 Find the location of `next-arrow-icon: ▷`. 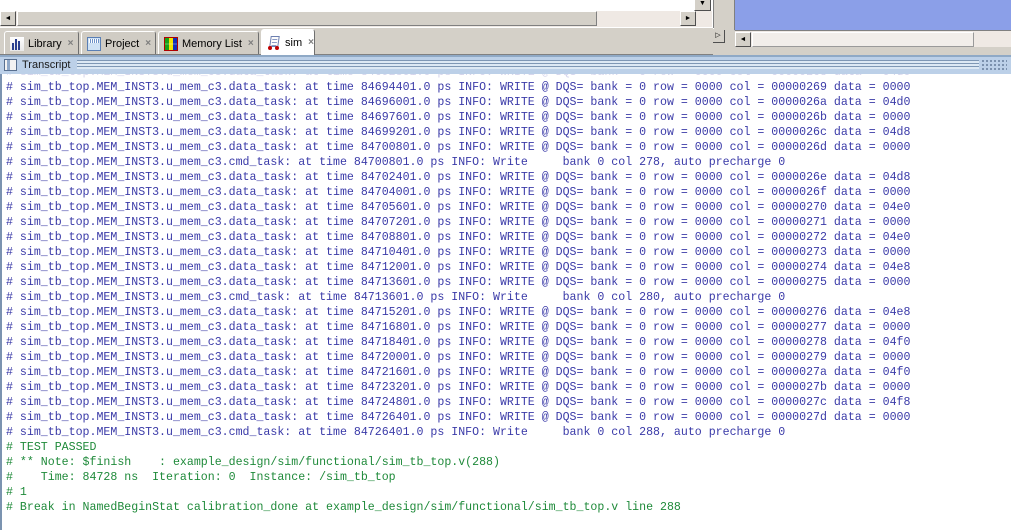

next-arrow-icon: ▷ is located at coordinates (718, 35).